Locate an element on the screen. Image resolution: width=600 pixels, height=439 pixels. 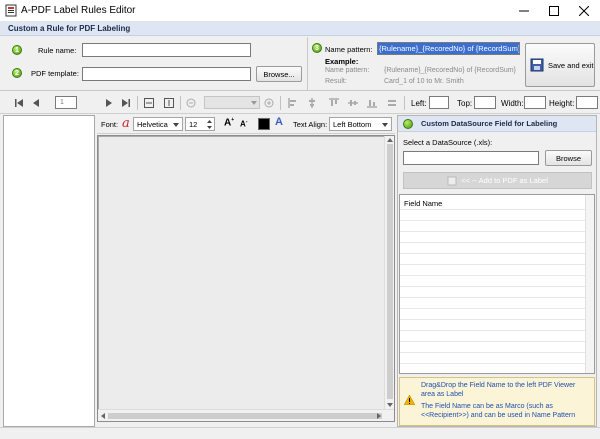
align-middle-icon is located at coordinates (353, 103).